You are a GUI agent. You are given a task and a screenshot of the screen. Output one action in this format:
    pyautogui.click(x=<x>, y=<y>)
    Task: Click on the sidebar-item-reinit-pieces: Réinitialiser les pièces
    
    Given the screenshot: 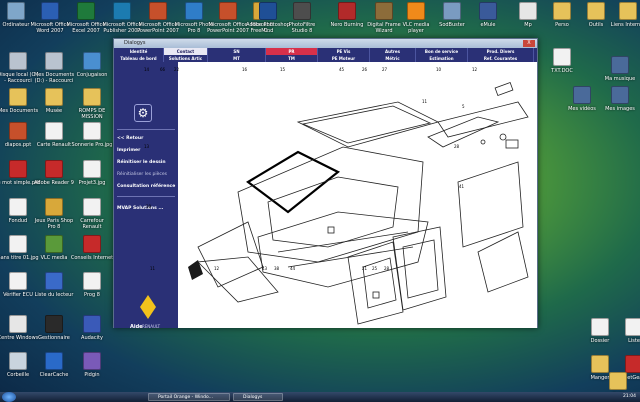 What is the action you would take?
    pyautogui.click(x=142, y=174)
    